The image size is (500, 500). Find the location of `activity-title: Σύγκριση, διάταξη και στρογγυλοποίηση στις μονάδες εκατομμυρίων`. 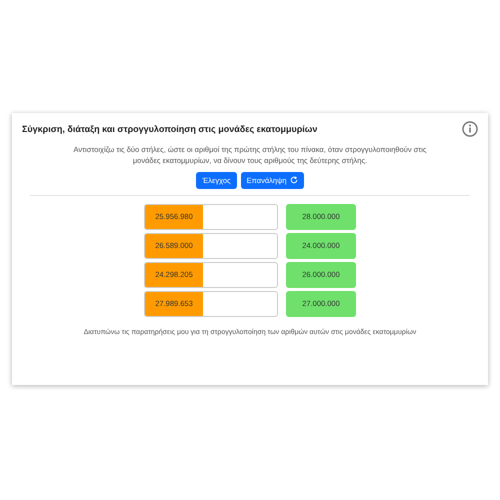

activity-title: Σύγκριση, διάταξη και στρογγυλοποίηση στις μονάδες εκατομμυρίων is located at coordinates (170, 129).